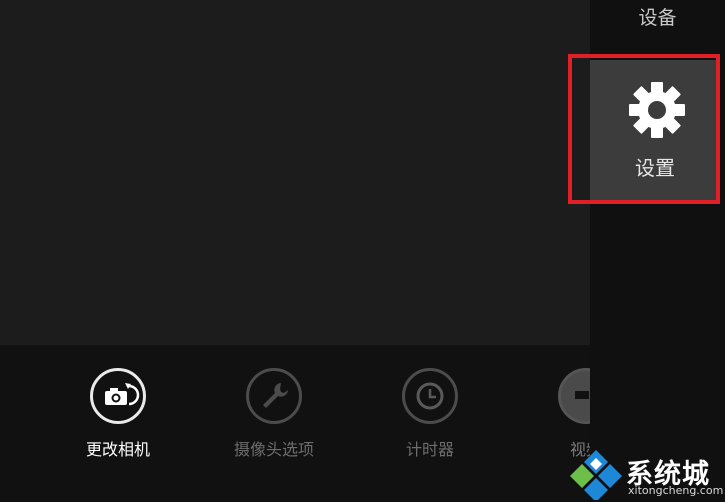 This screenshot has height=502, width=725. Describe the element at coordinates (430, 396) in the screenshot. I see `clock-icon` at that location.